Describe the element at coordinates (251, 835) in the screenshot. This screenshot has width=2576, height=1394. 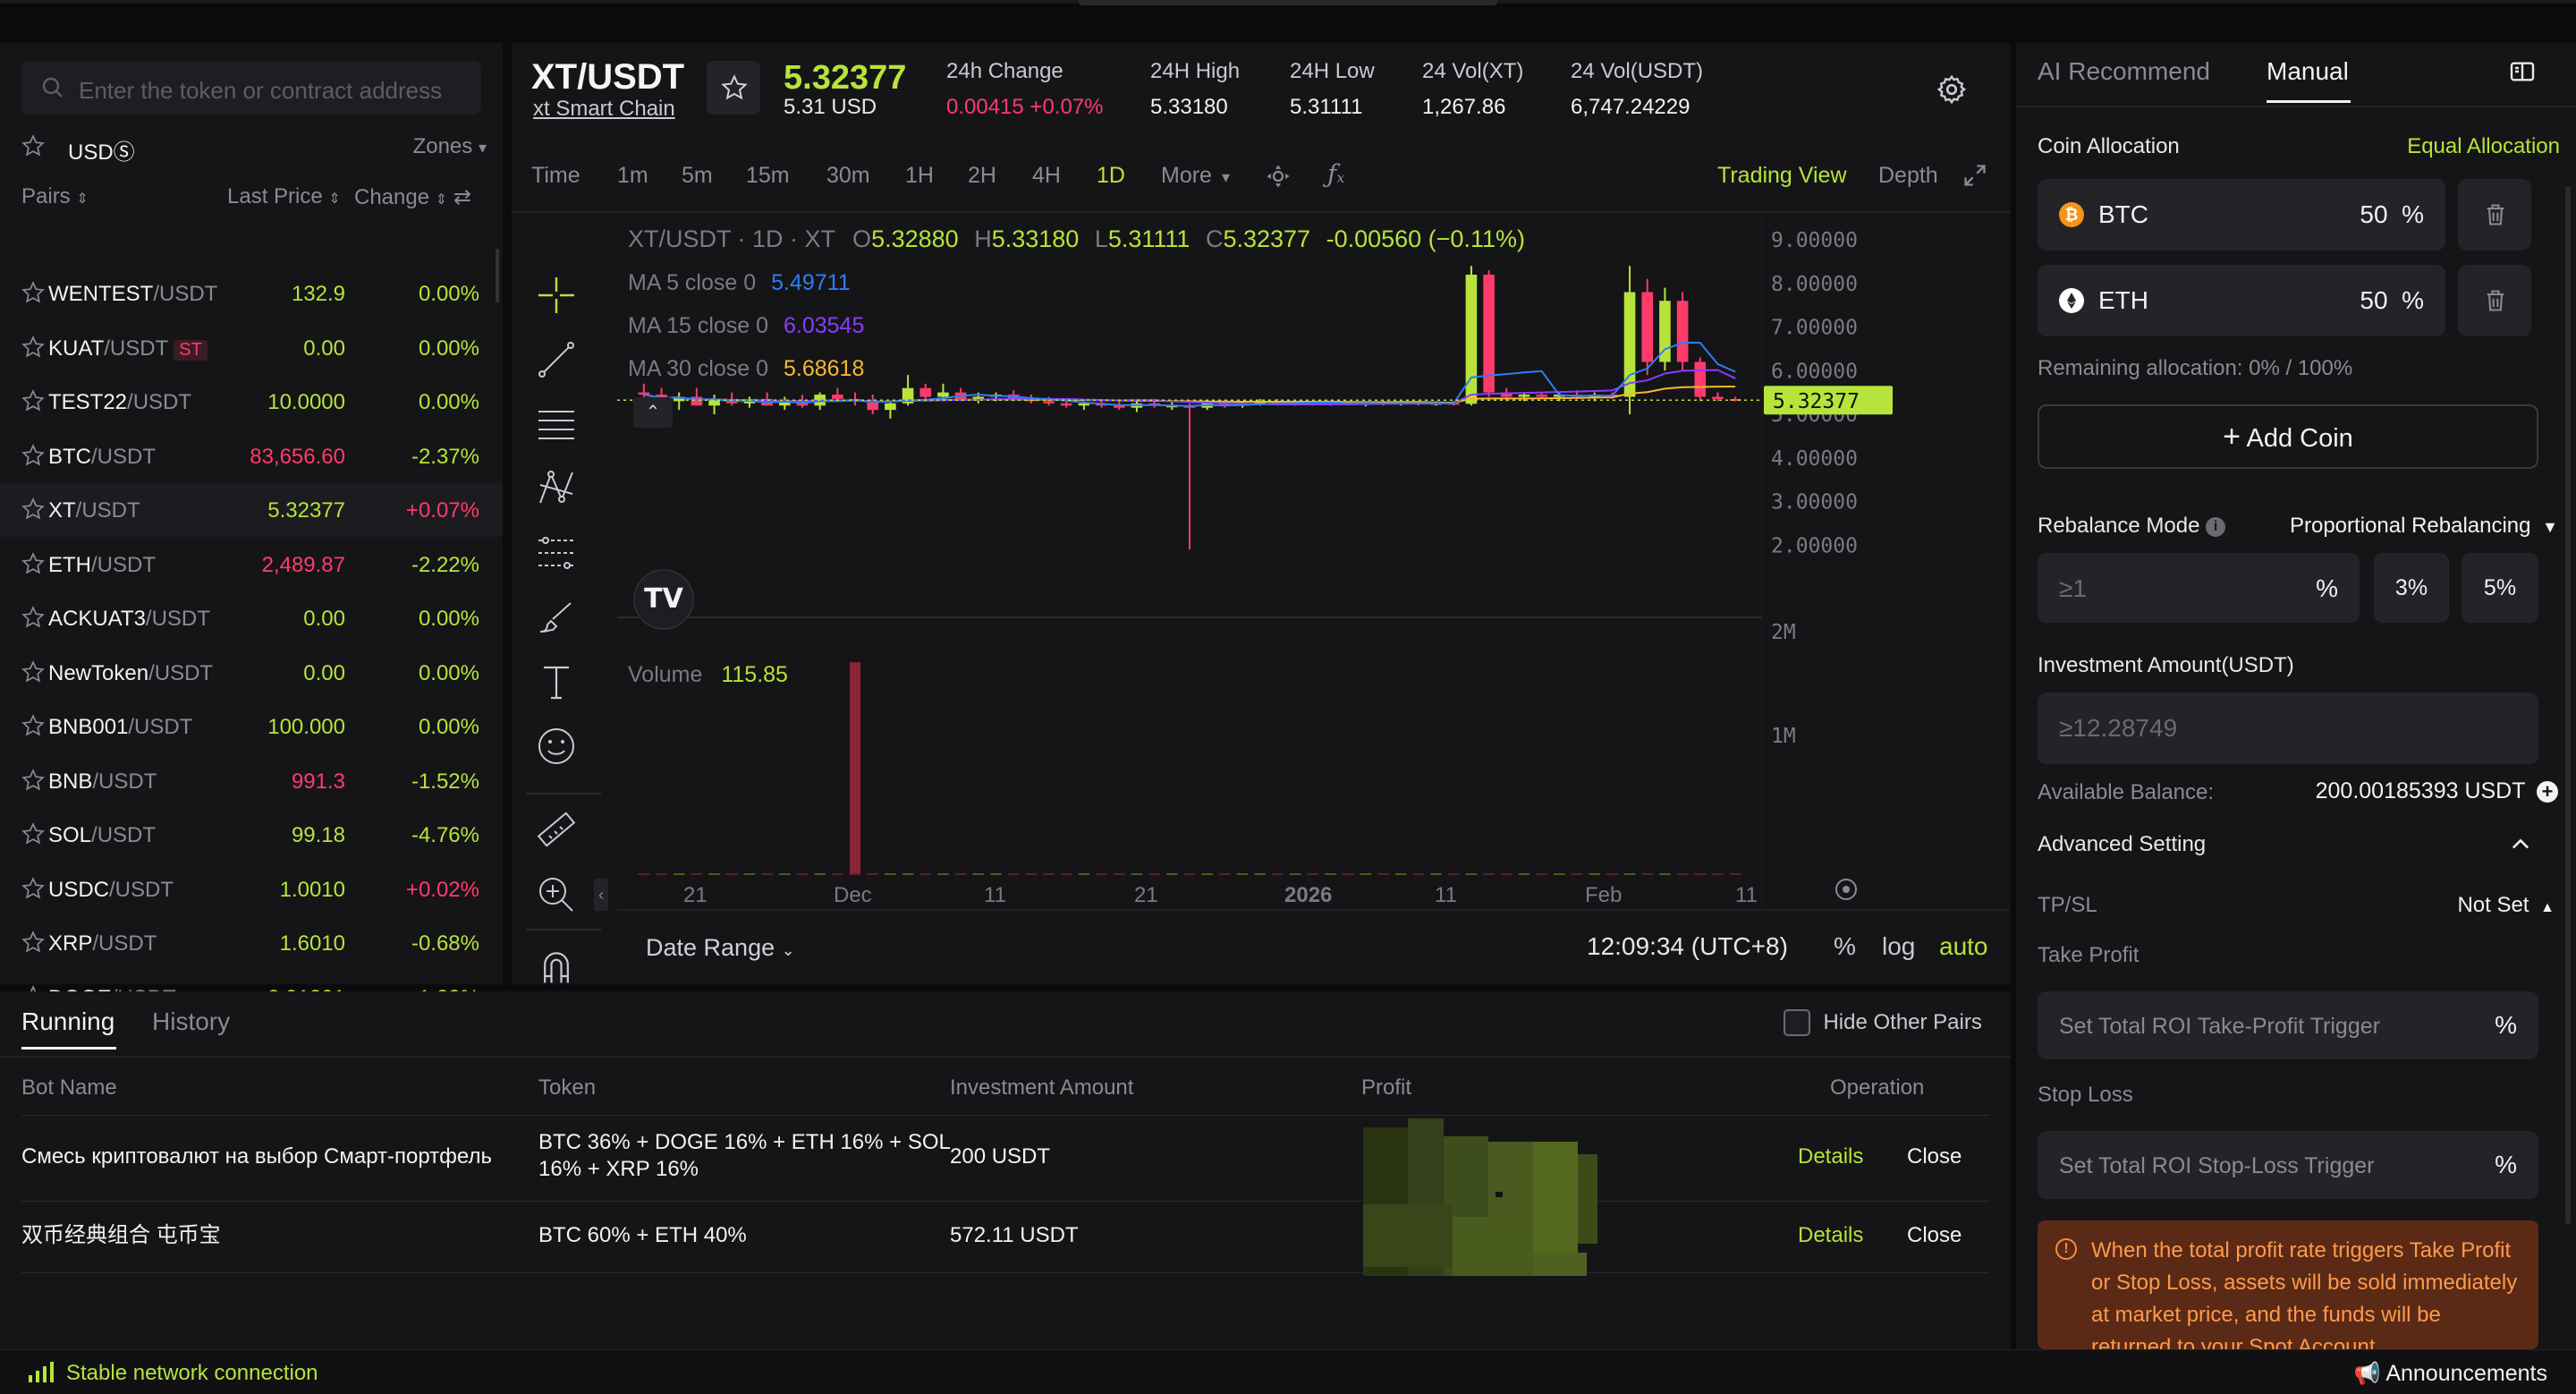
I see `market-row: SOL/USDT 99.18 -4.76%` at that location.